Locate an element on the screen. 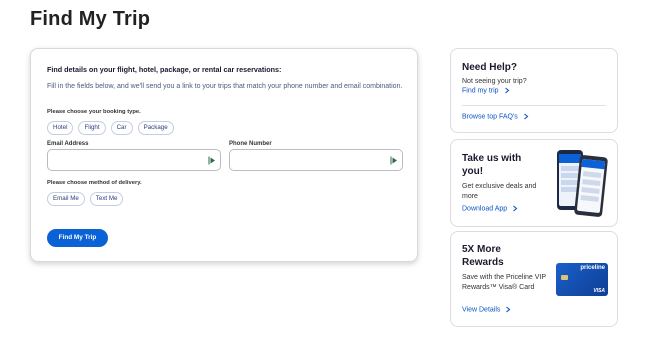 The image size is (670, 352). card-brand: priceline is located at coordinates (592, 268).